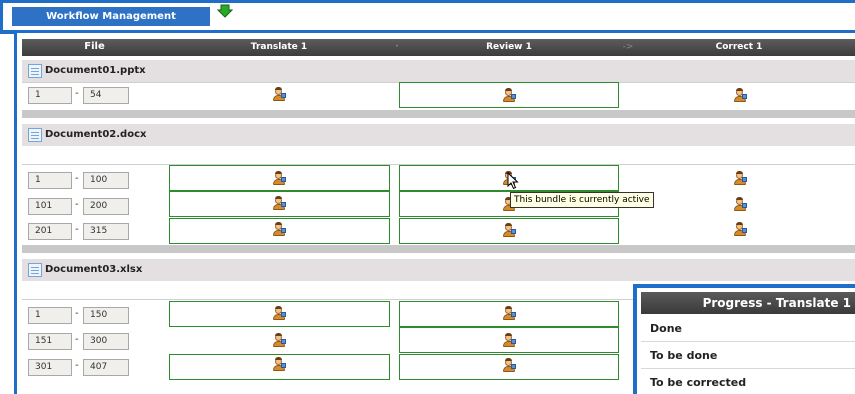 The width and height of the screenshot is (855, 394). What do you see at coordinates (748, 329) in the screenshot?
I see `progress-row-done: Done` at bounding box center [748, 329].